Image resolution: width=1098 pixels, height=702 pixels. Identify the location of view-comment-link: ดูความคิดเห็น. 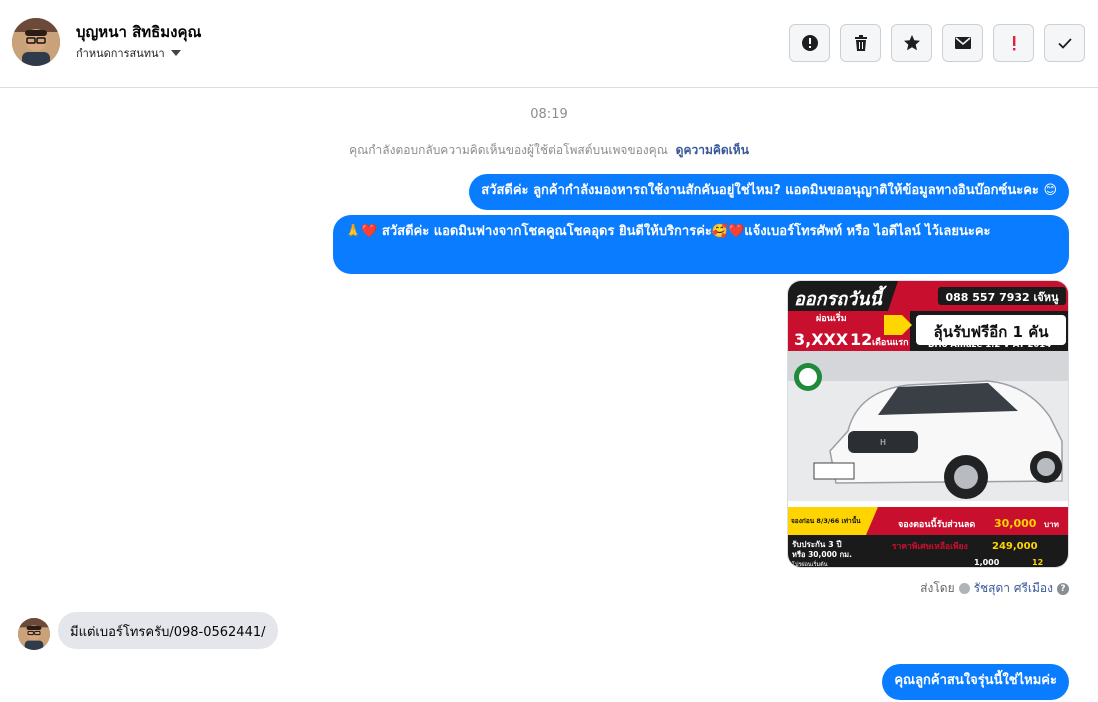
(712, 150).